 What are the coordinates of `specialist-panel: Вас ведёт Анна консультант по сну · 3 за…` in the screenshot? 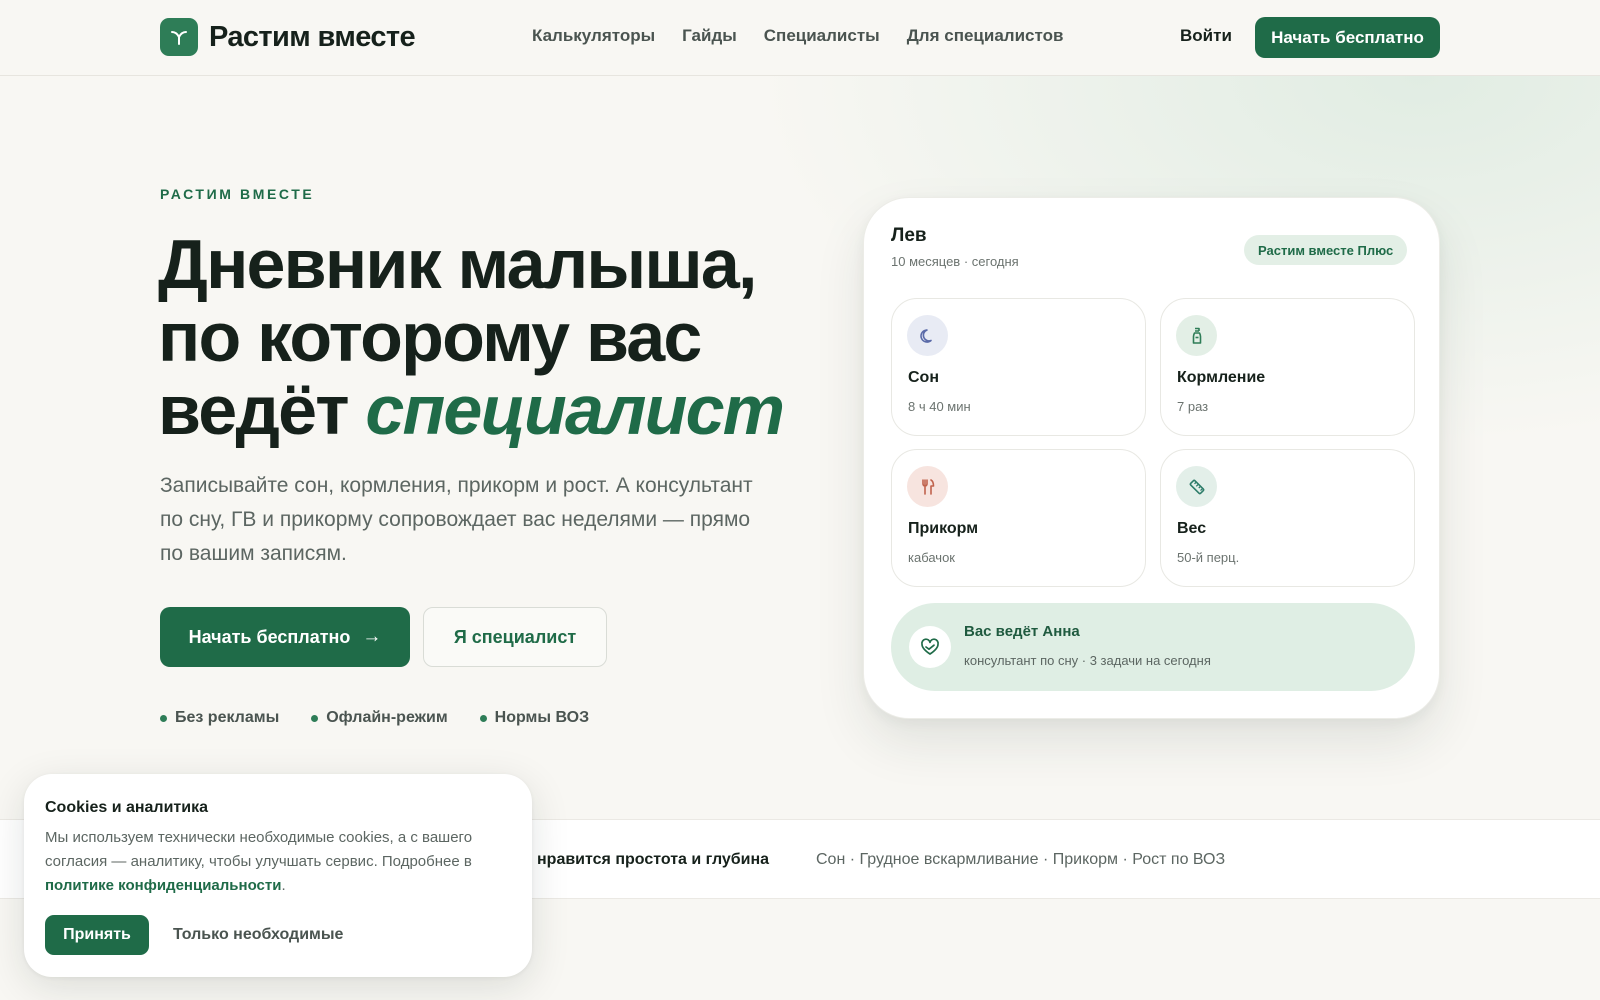 It's located at (1153, 647).